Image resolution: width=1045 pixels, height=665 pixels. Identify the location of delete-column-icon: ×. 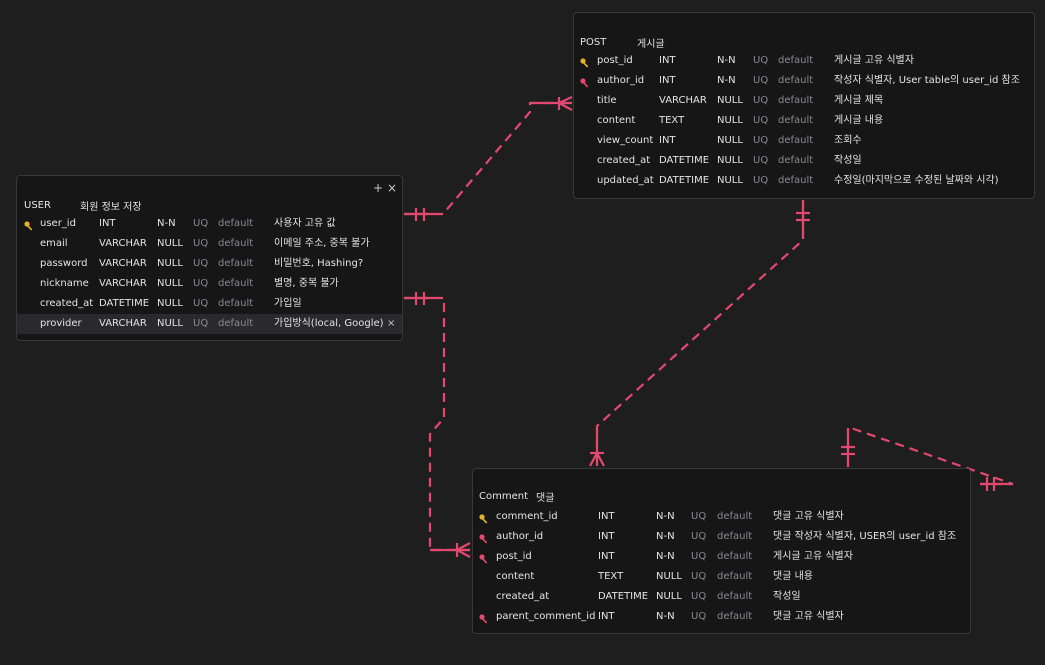
(391, 324).